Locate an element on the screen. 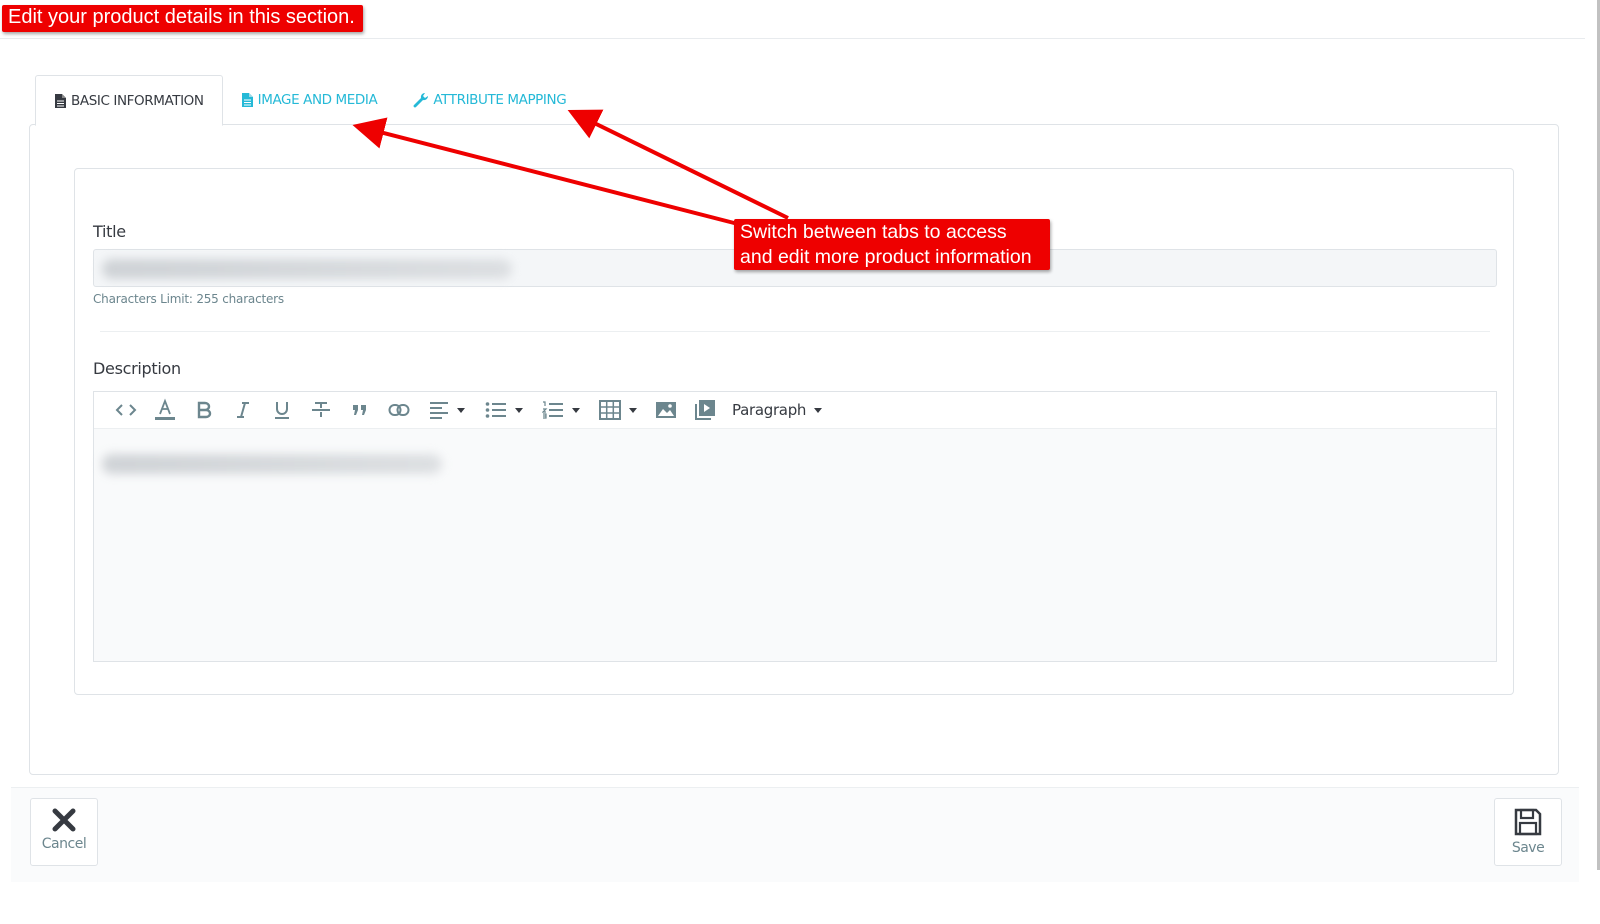 Image resolution: width=1600 pixels, height=924 pixels. code-view-button is located at coordinates (125, 410).